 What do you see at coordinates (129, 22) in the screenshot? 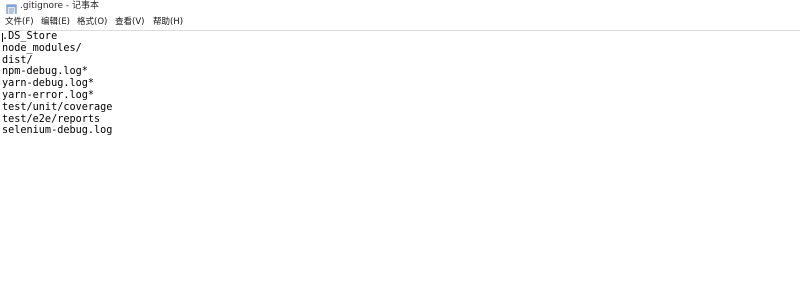
I see `menu-view: 查看(V)` at bounding box center [129, 22].